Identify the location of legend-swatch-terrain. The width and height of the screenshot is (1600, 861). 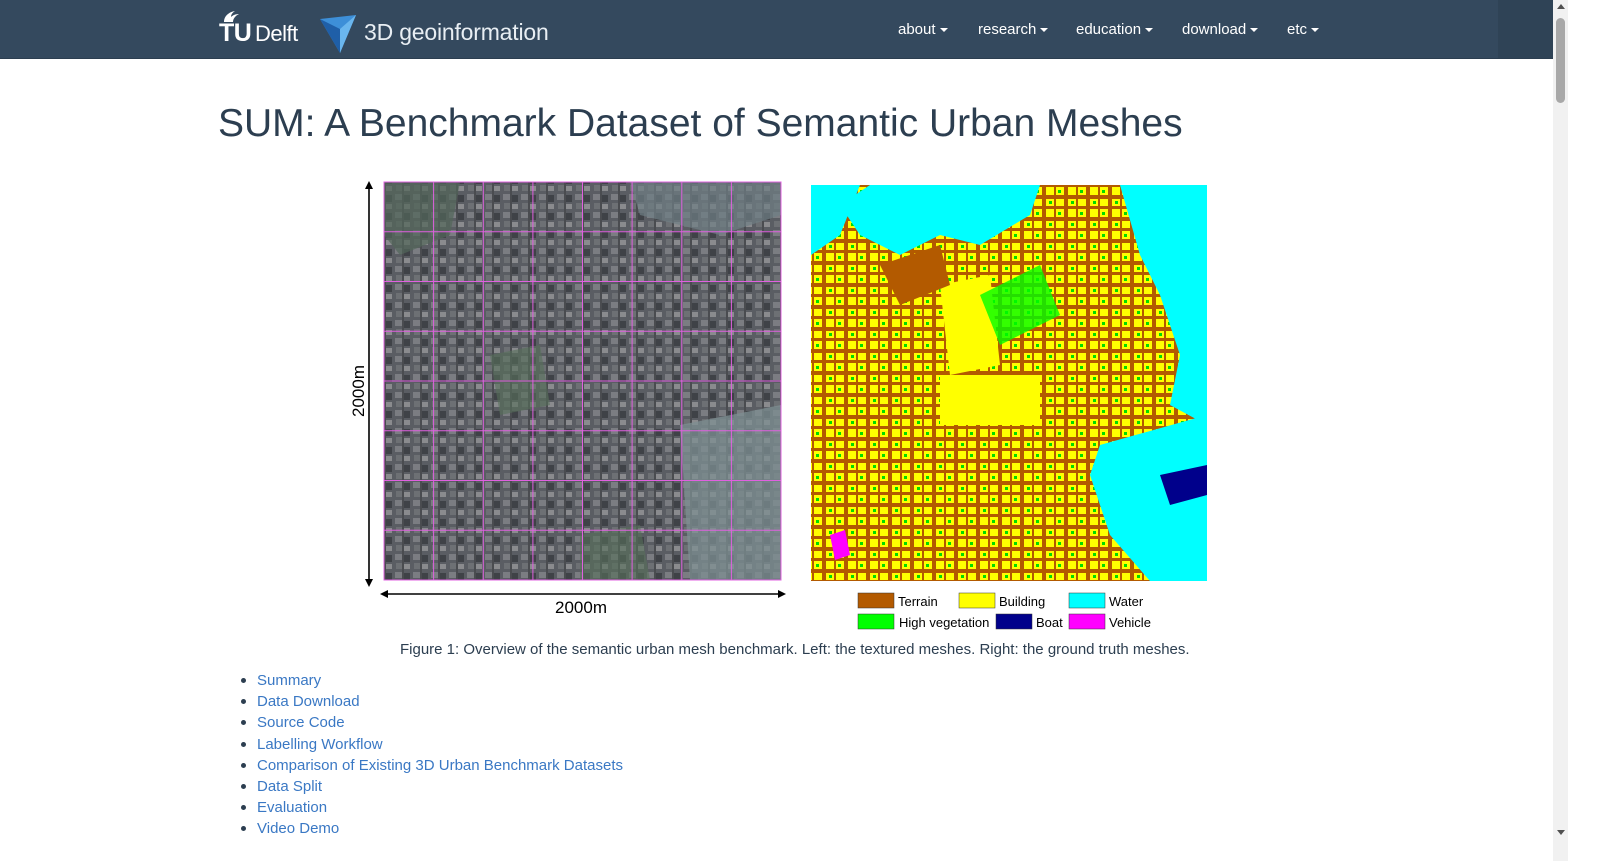
(876, 600).